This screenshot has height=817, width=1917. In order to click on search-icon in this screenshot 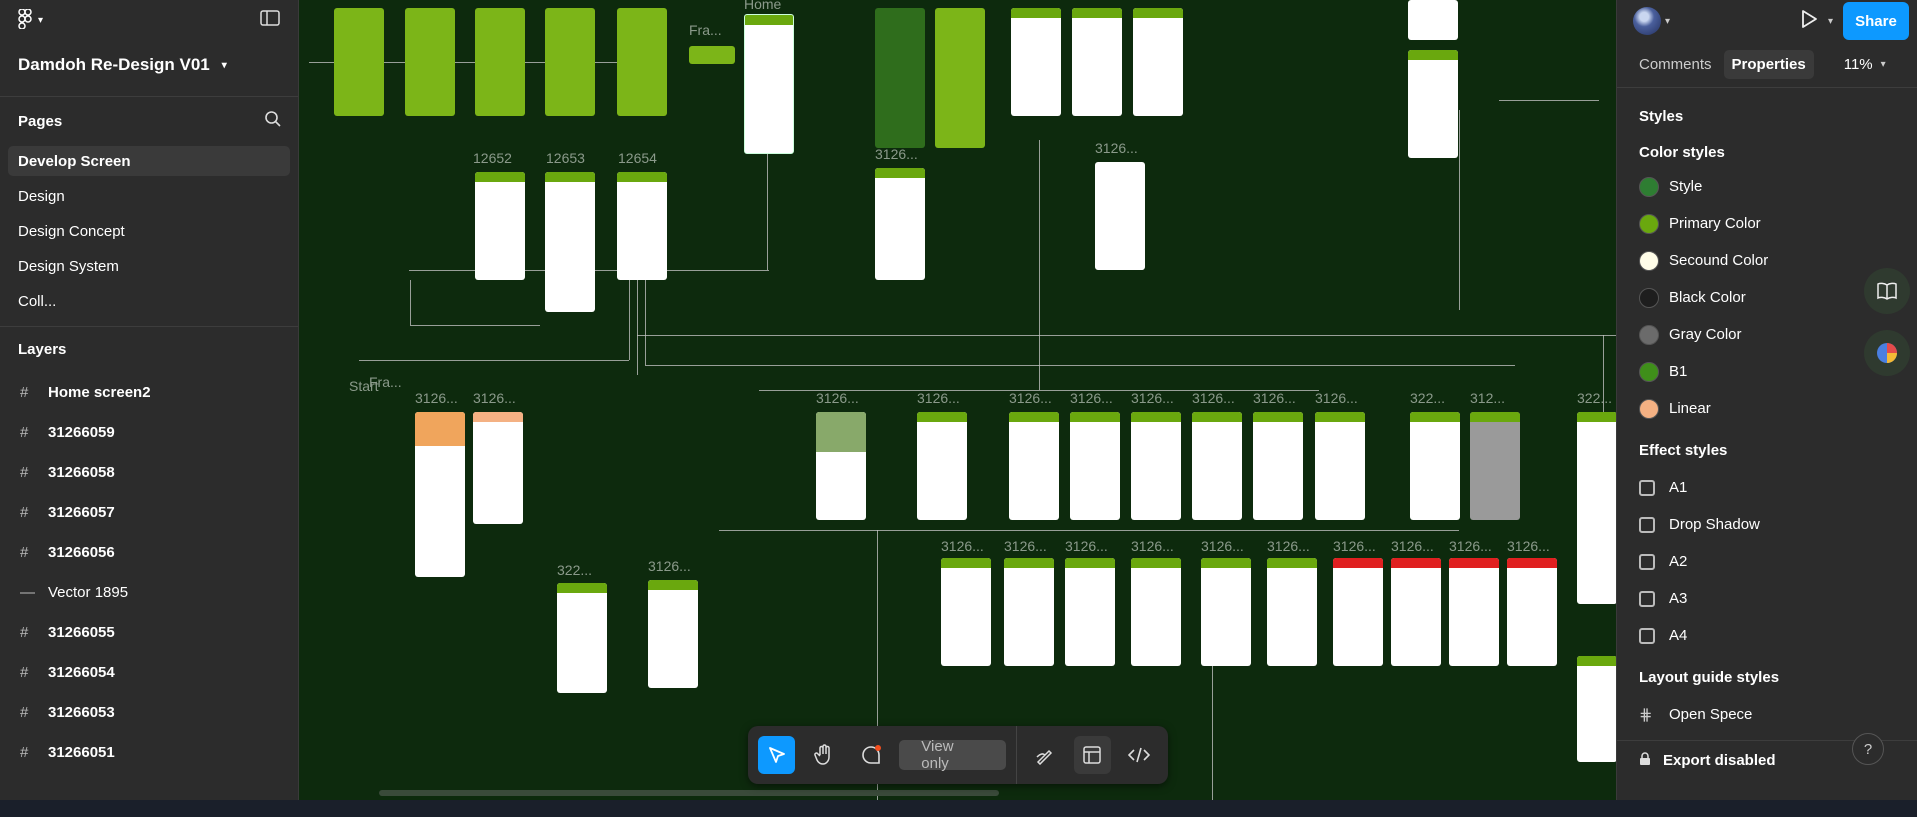, I will do `click(273, 121)`.